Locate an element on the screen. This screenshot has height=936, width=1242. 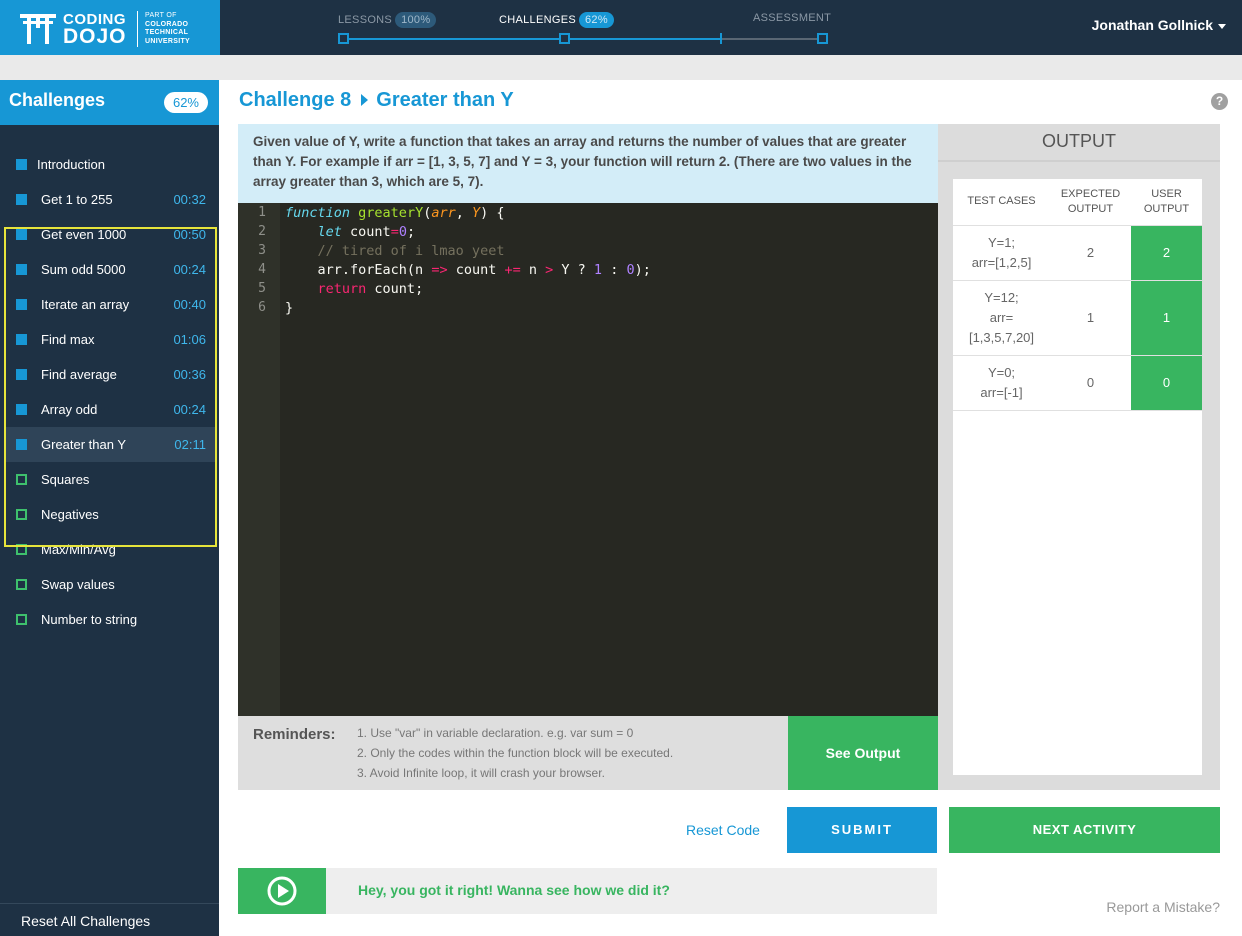
course-progress: LESSONS 100% CHALLENGES 62% ASSESSMENT is located at coordinates (585, 27).